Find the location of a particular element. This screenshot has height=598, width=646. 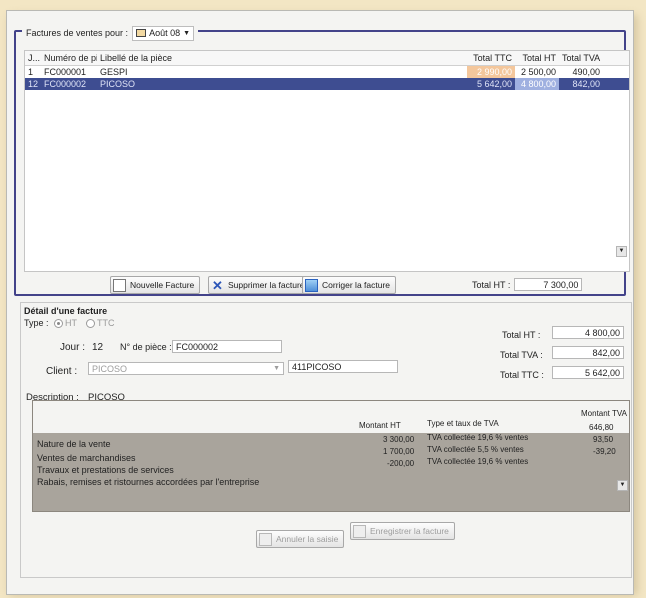

day-value: 12 is located at coordinates (98, 347).